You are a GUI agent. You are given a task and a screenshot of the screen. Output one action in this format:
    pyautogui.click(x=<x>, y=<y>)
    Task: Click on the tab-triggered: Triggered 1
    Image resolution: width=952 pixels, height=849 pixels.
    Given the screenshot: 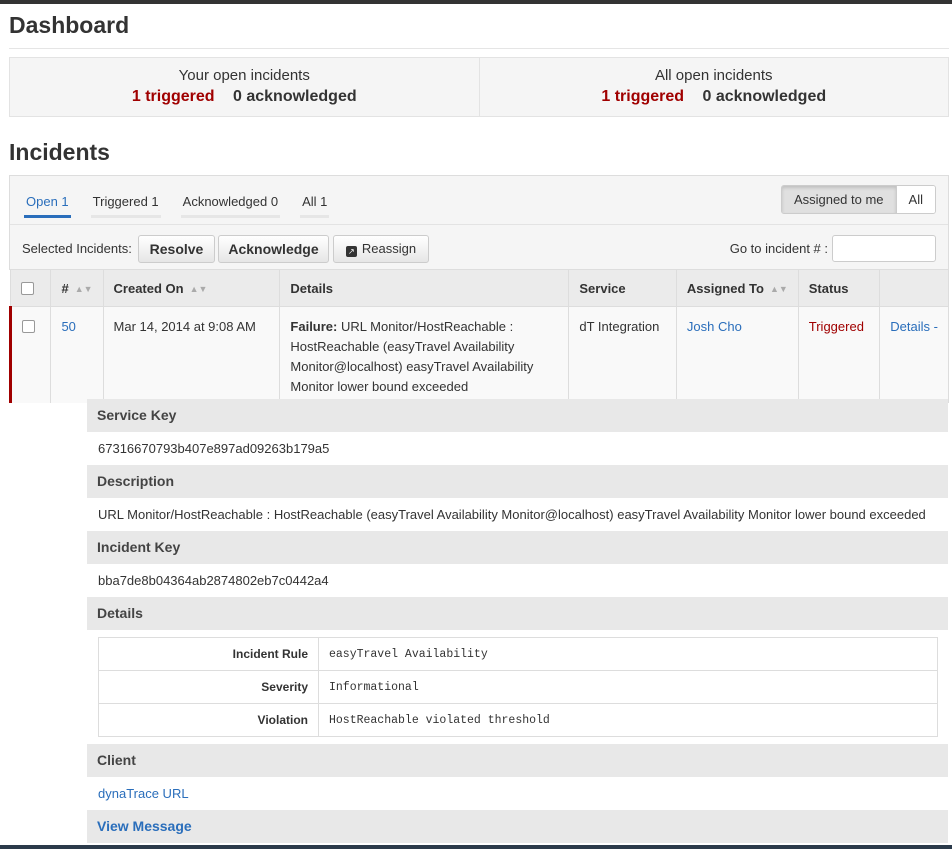 What is the action you would take?
    pyautogui.click(x=125, y=206)
    